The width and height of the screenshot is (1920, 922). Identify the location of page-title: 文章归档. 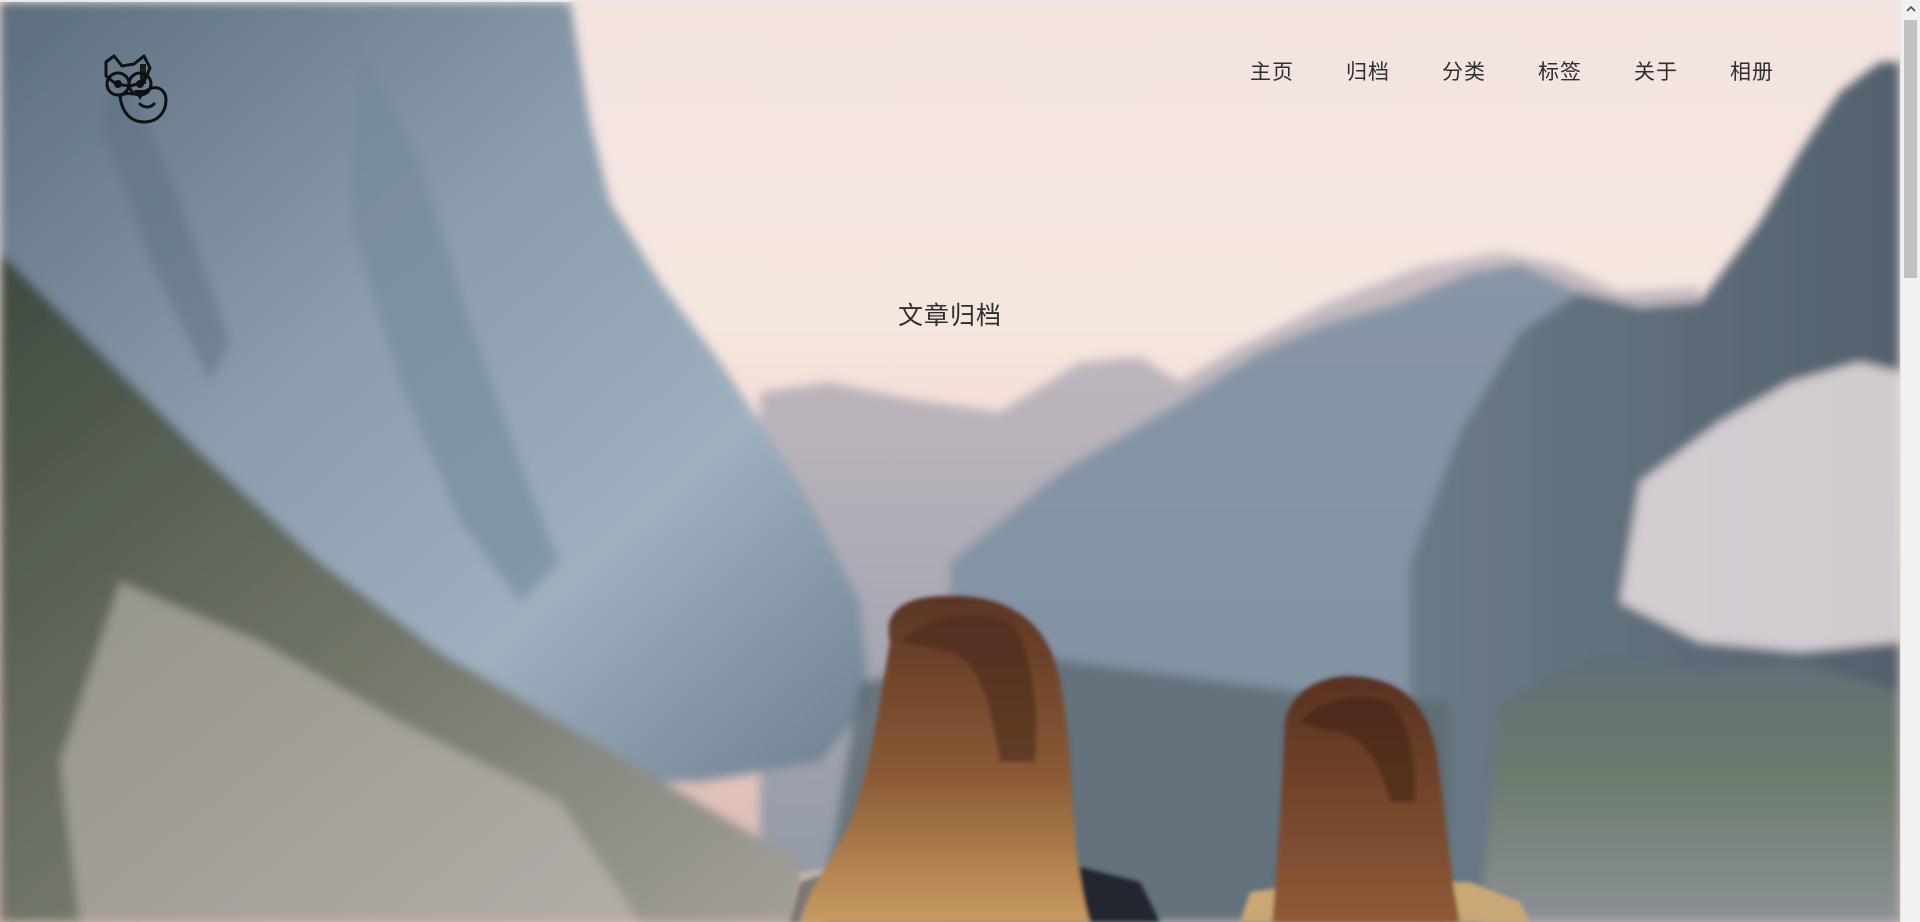
(950, 315).